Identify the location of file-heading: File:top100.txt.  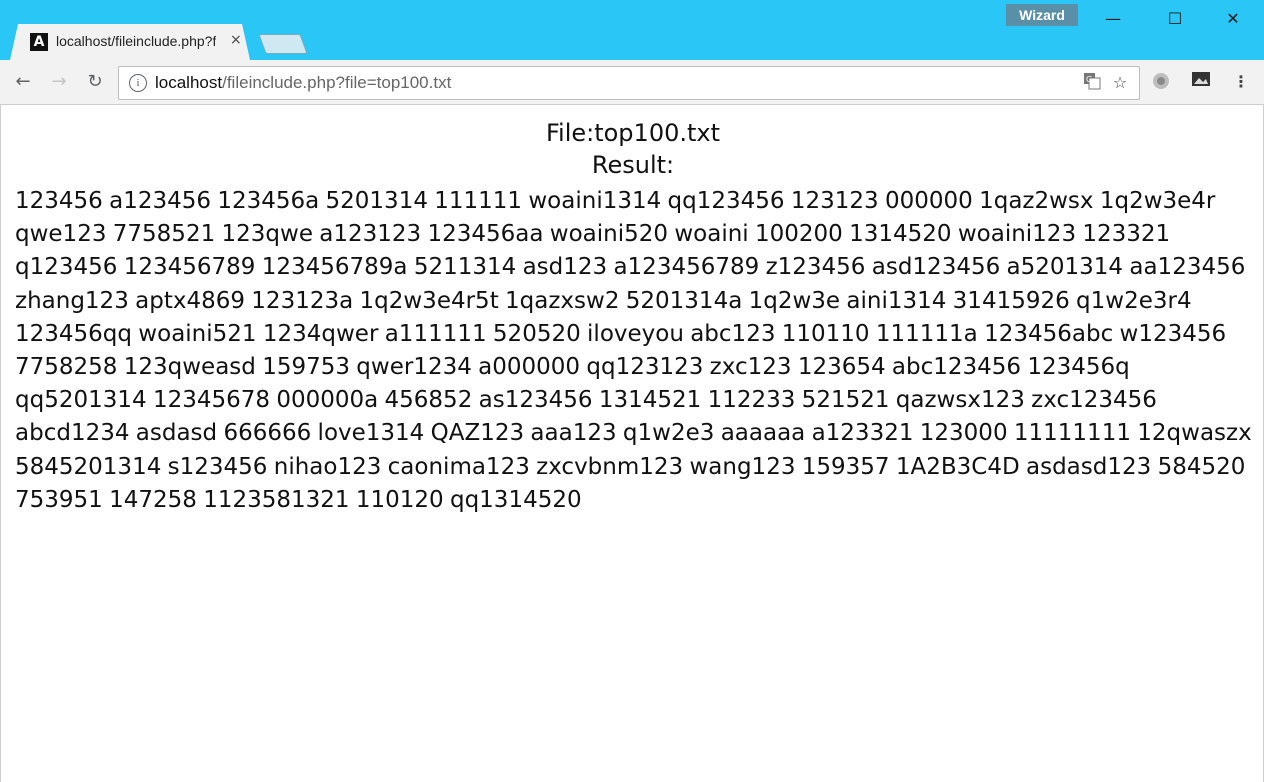
(633, 133).